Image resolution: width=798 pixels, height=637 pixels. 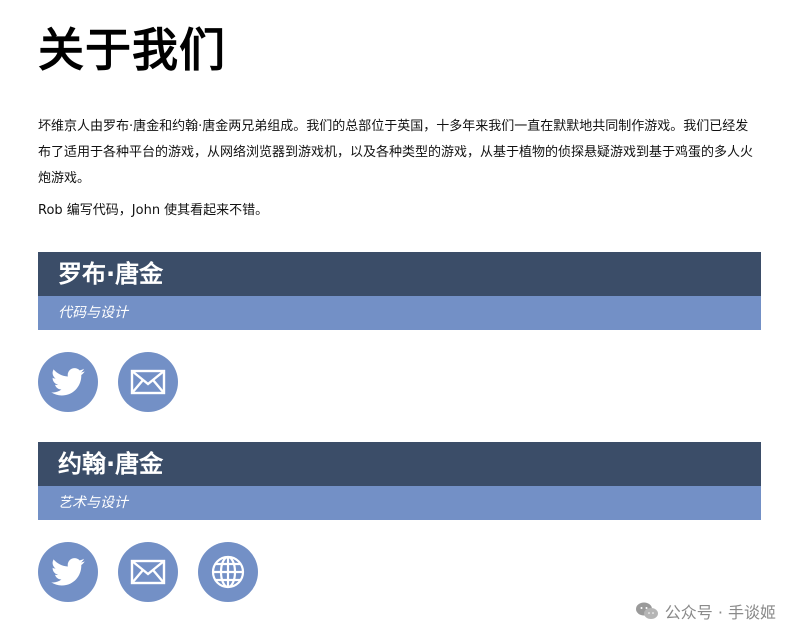 I want to click on watermark-text: 公众号 · 手谈姬, so click(x=720, y=612).